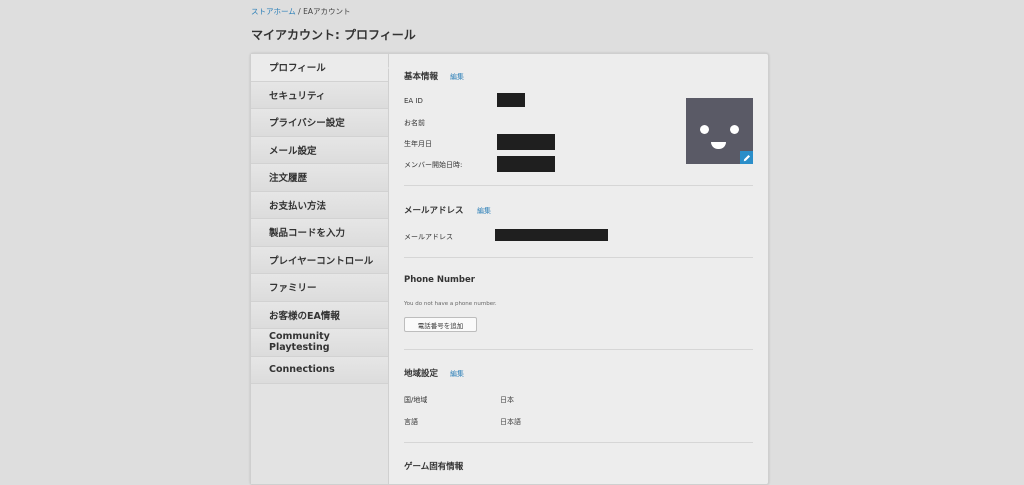 This screenshot has width=1024, height=485. What do you see at coordinates (319, 178) in the screenshot?
I see `sidebar-item-order-history: 注文履歴` at bounding box center [319, 178].